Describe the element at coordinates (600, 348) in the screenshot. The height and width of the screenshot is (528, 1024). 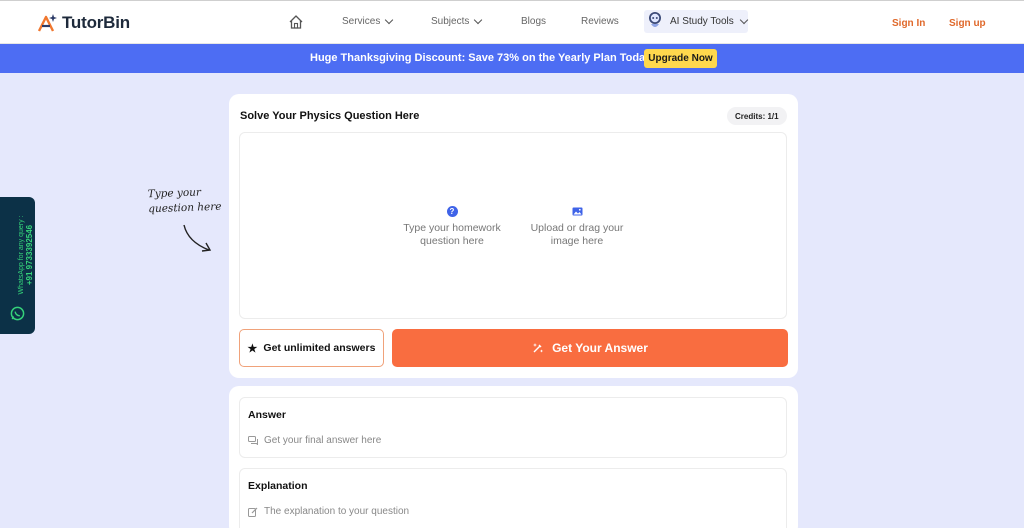
I see `get-answer-label: Get Your Answer` at that location.